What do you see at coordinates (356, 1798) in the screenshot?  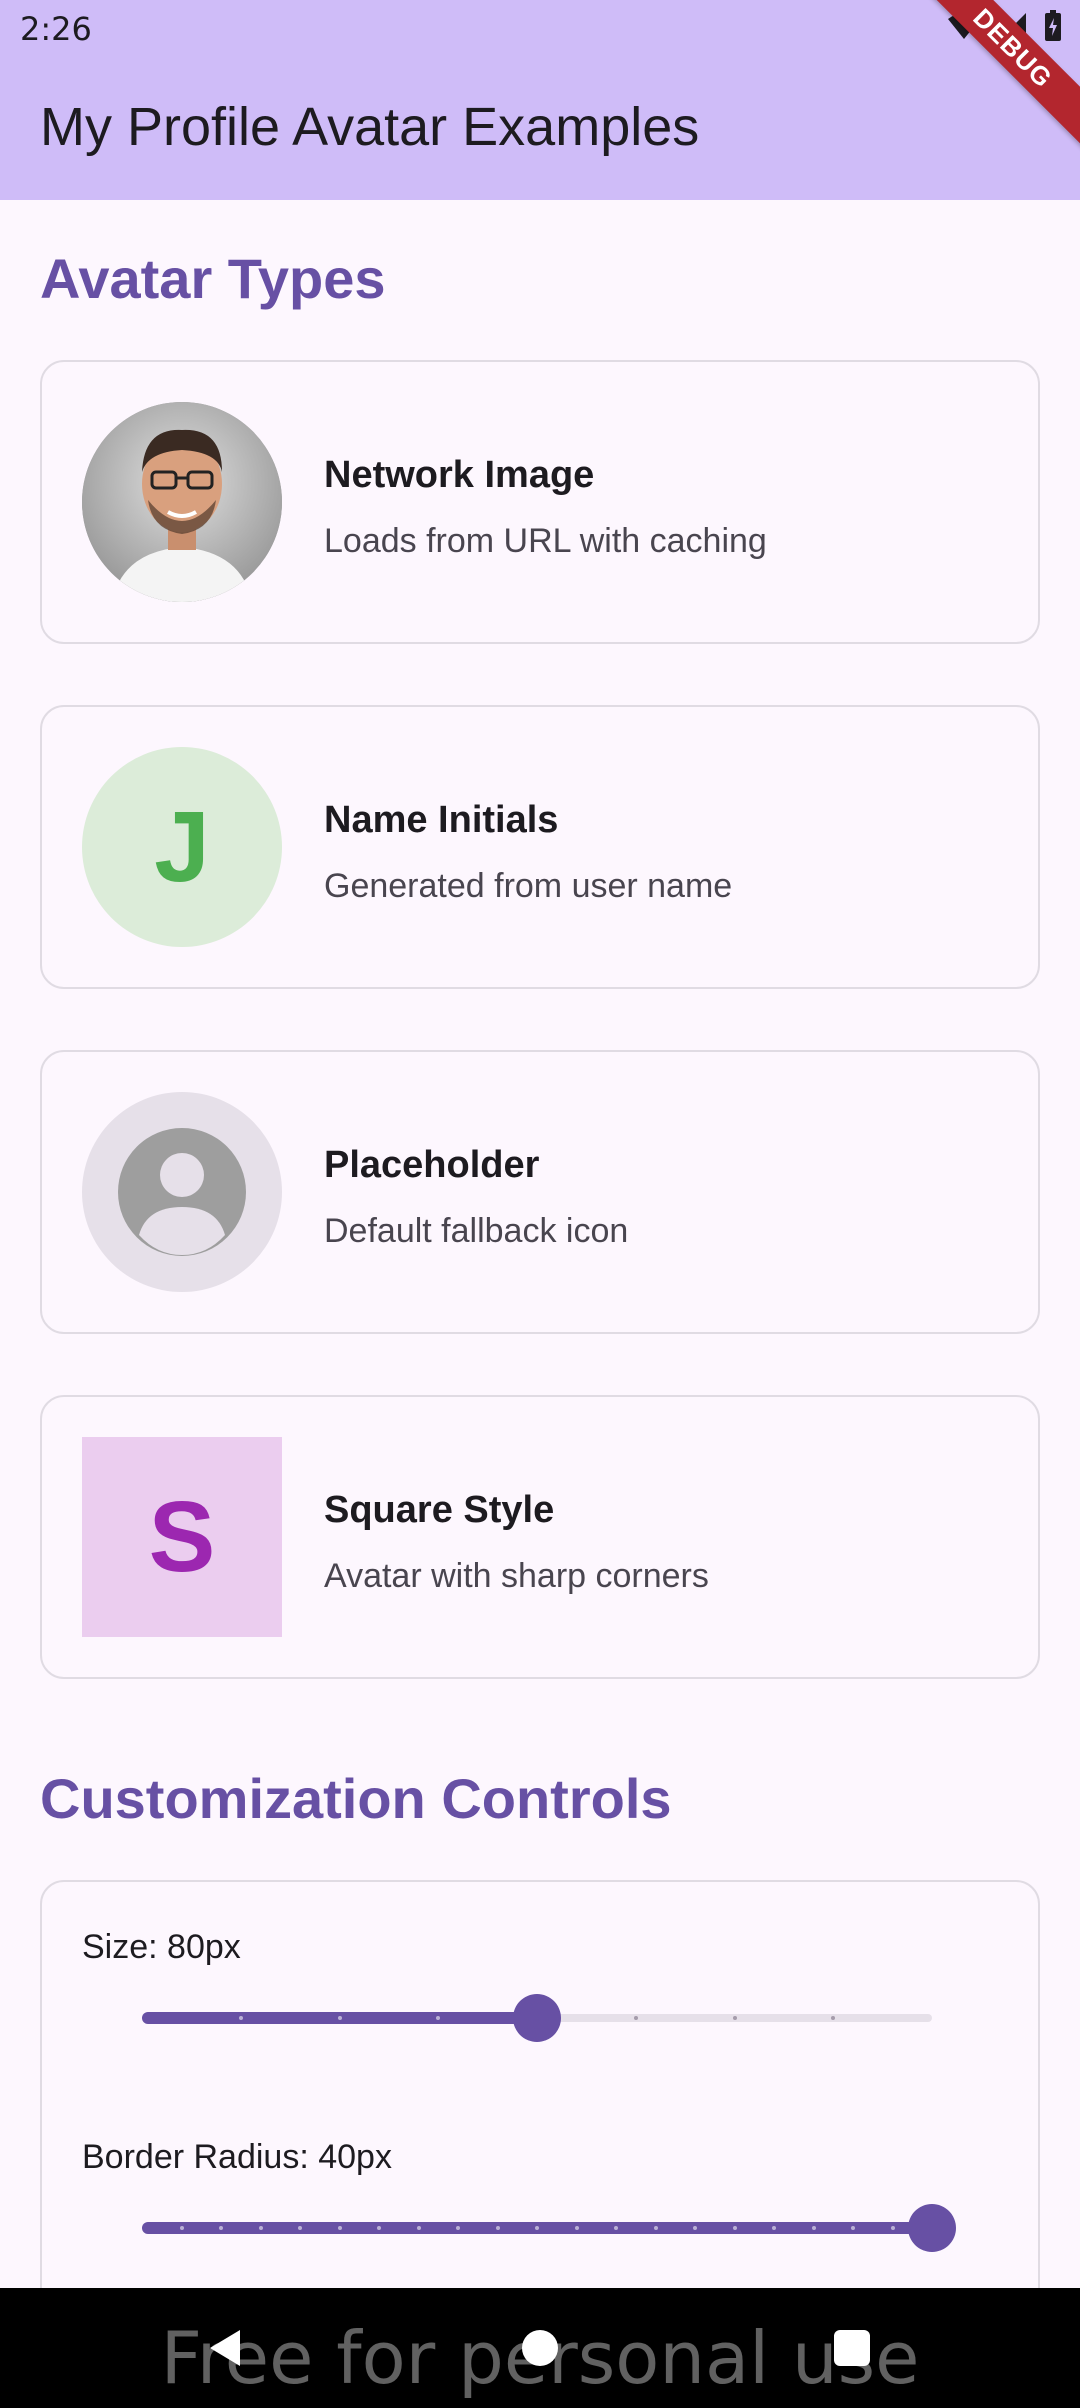 I see `section-title-customization: Customization Controls` at bounding box center [356, 1798].